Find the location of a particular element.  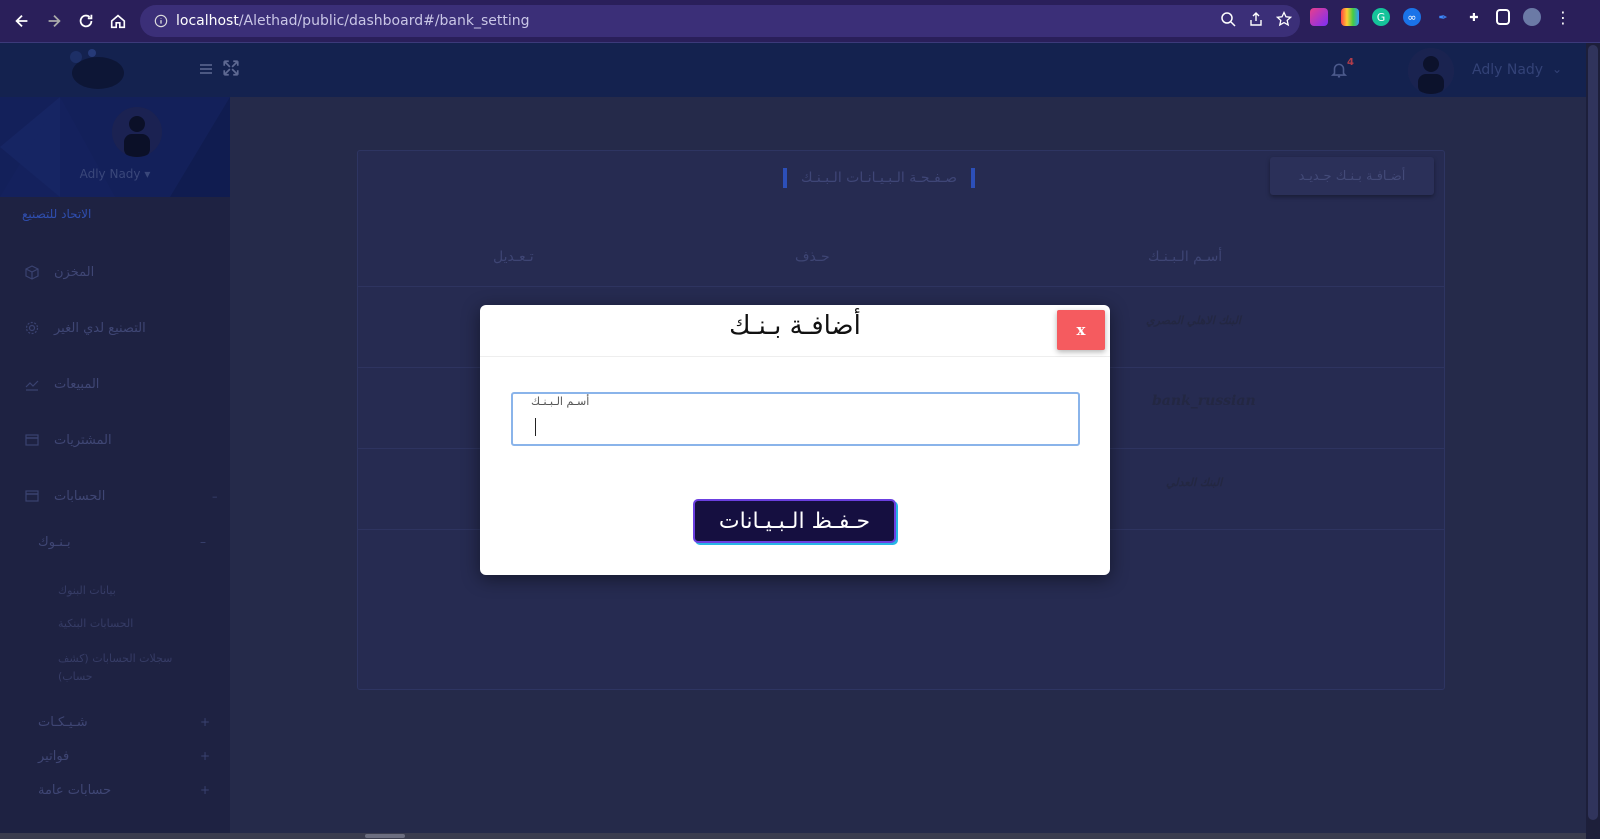

puzzle-extensions-icon: ✚ is located at coordinates (1474, 17).